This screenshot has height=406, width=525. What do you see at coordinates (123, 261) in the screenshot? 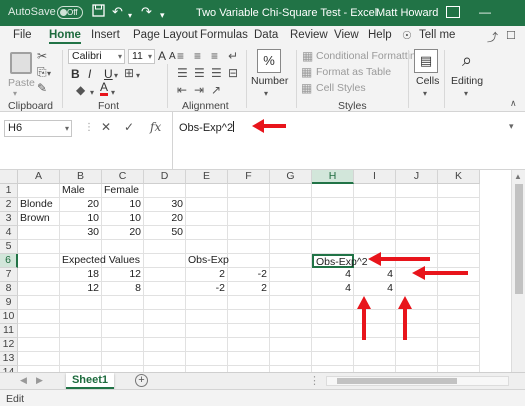
I see `cell-c6` at bounding box center [123, 261].